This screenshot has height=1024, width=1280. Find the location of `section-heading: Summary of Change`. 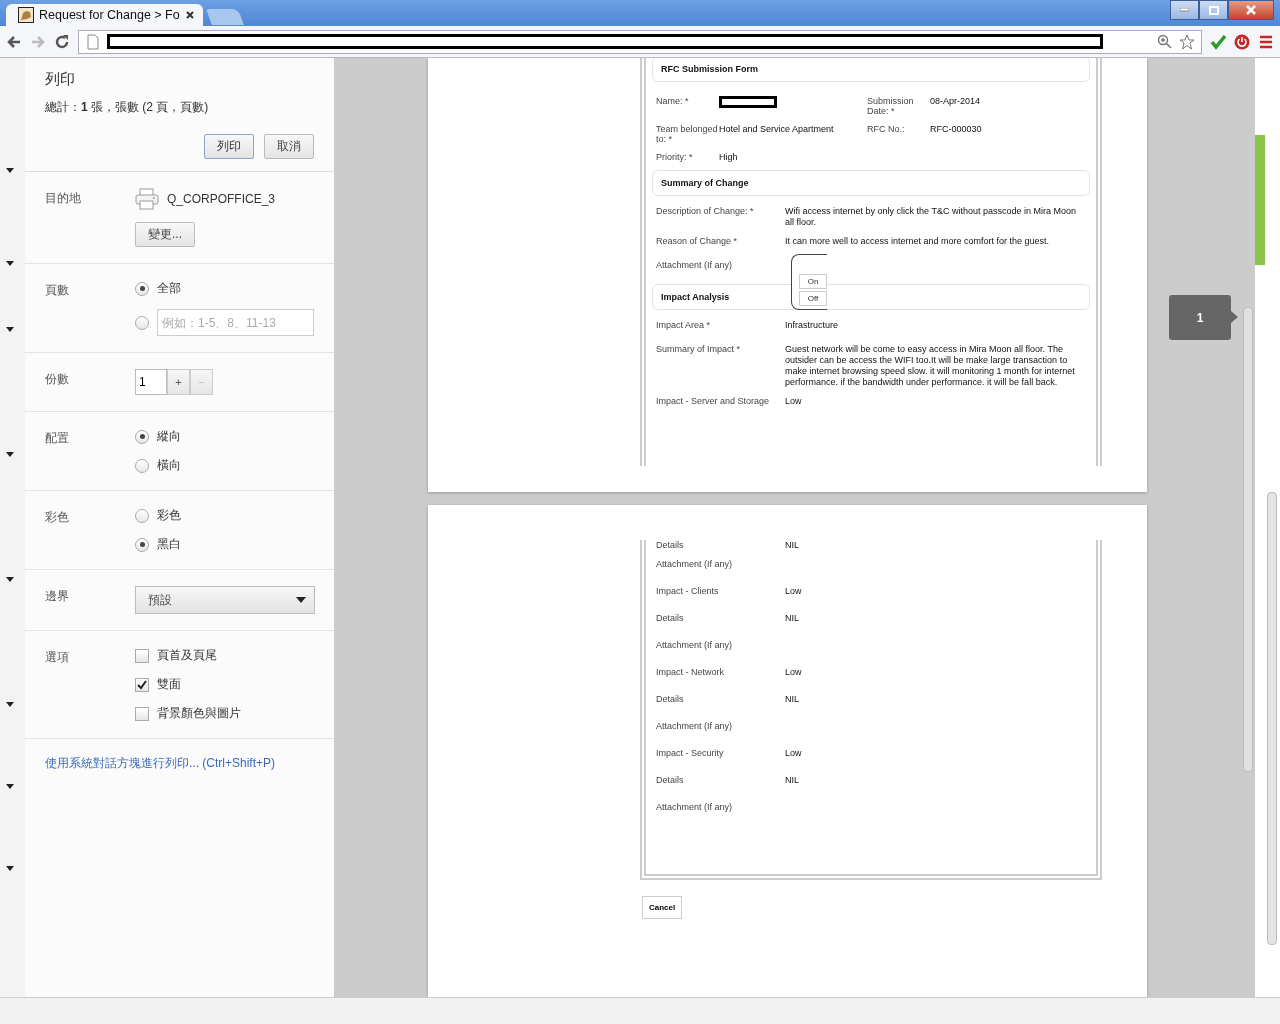

section-heading: Summary of Change is located at coordinates (871, 183).